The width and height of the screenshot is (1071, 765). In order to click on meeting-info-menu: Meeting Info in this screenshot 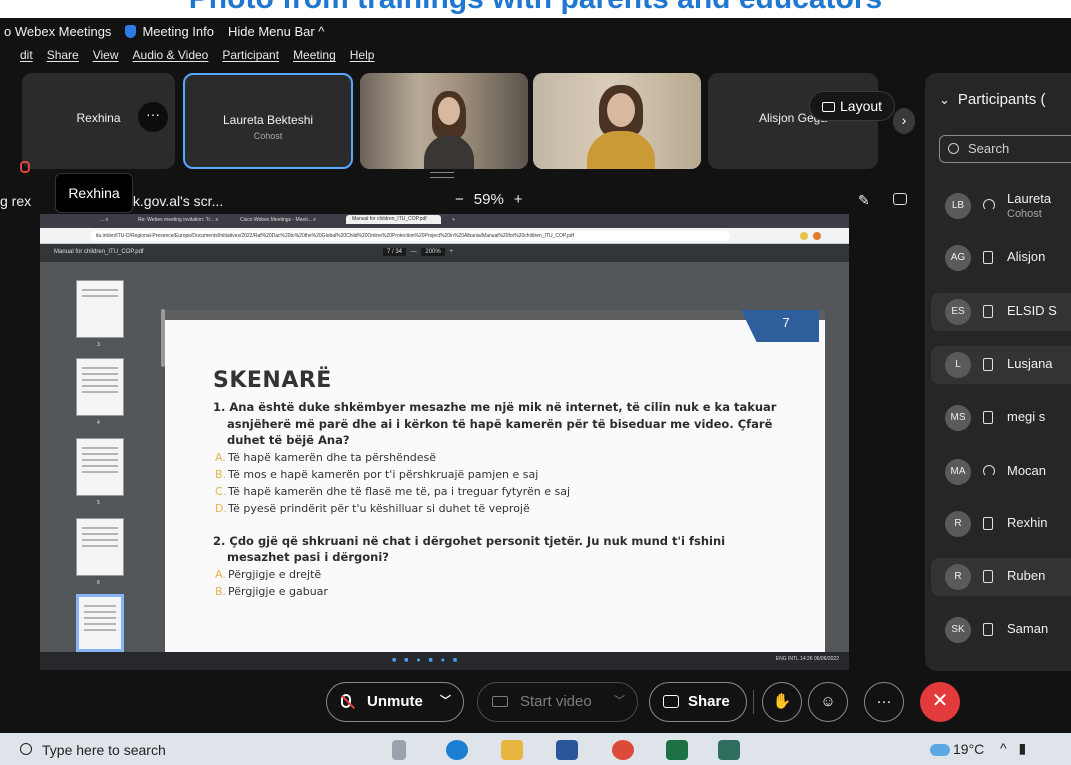, I will do `click(169, 31)`.